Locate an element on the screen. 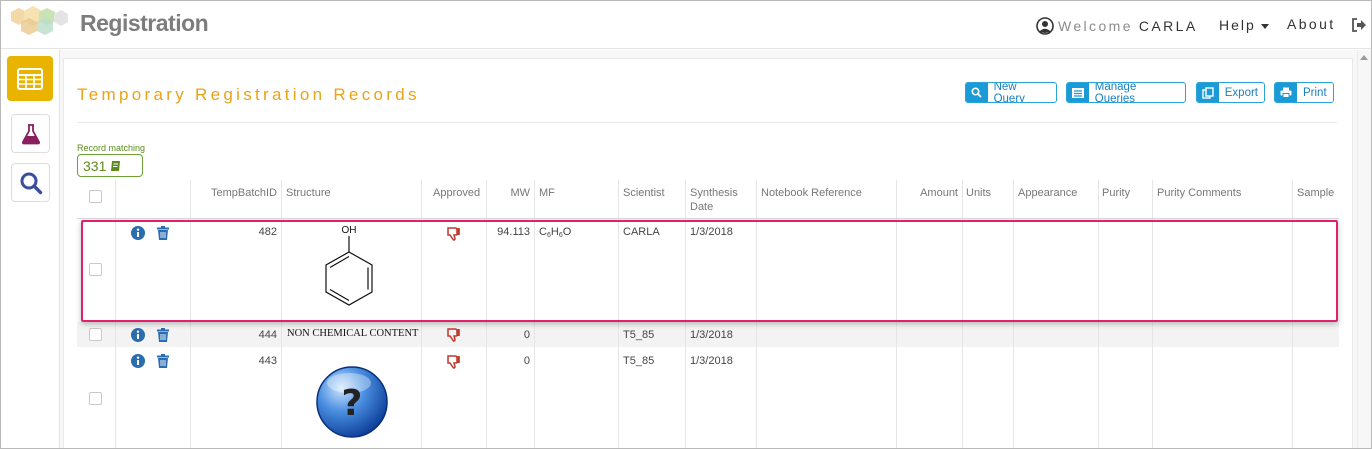 The width and height of the screenshot is (1372, 449). logo-icon is located at coordinates (39, 20).